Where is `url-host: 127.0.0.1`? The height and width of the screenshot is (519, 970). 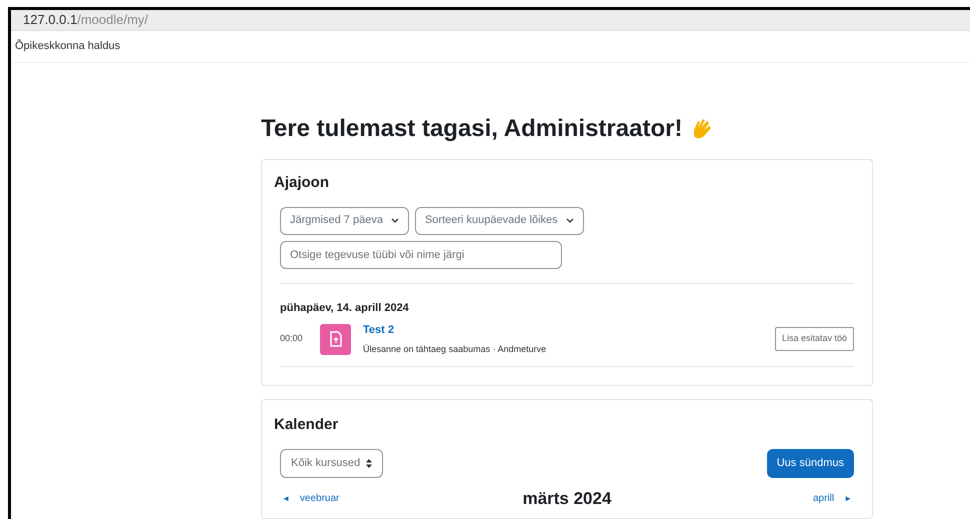
url-host: 127.0.0.1 is located at coordinates (50, 20).